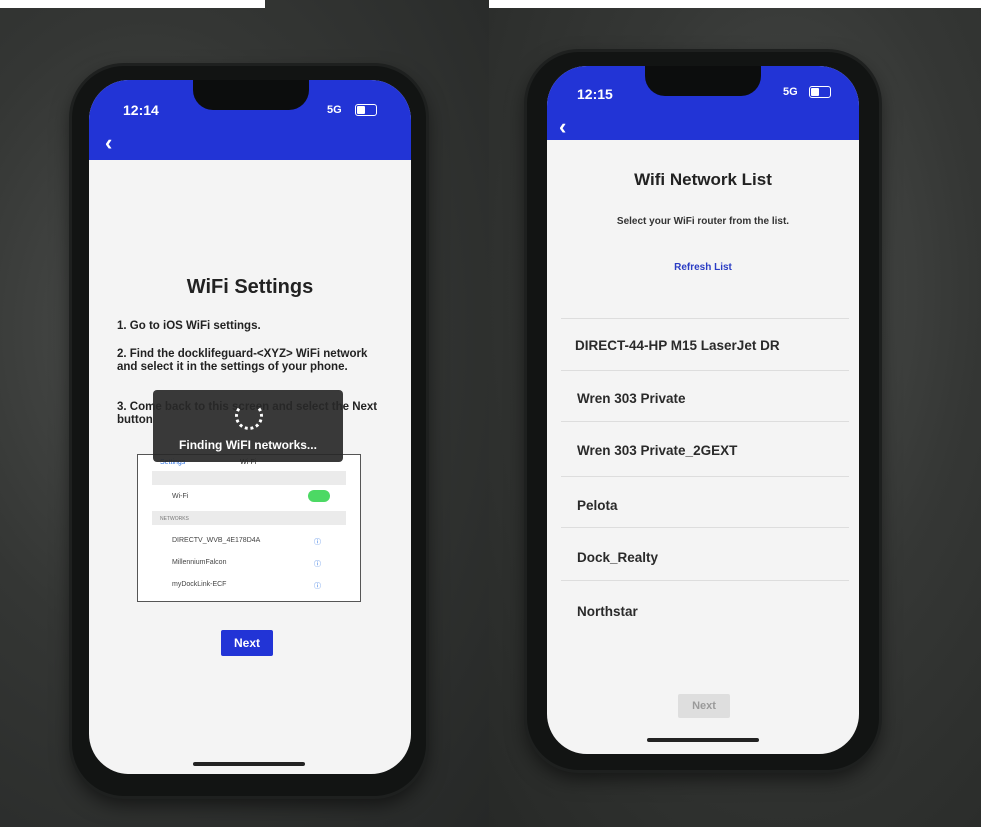 Image resolution: width=981 pixels, height=827 pixels. What do you see at coordinates (247, 643) in the screenshot?
I see `next-button: Next` at bounding box center [247, 643].